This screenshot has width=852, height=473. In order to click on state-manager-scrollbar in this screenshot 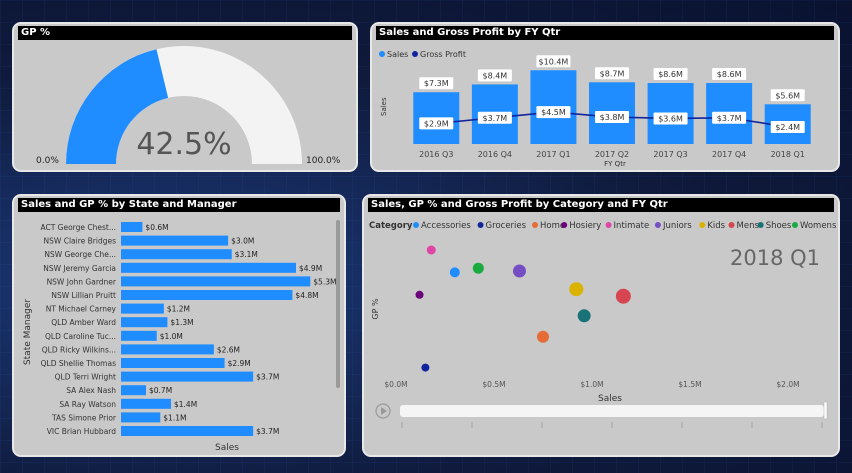, I will do `click(338, 304)`.